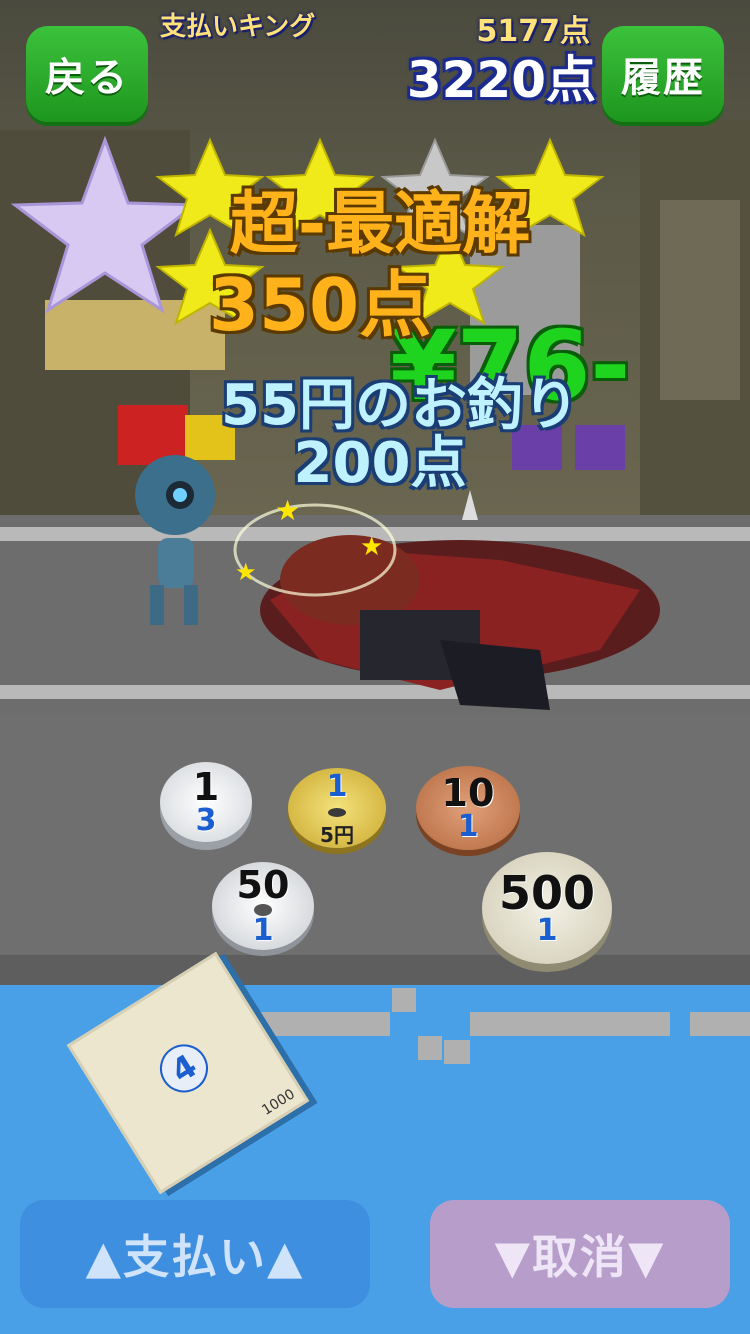 Image resolution: width=750 pixels, height=1334 pixels. Describe the element at coordinates (315, 545) in the screenshot. I see `dizzy-stars: ★ ★ ★` at that location.